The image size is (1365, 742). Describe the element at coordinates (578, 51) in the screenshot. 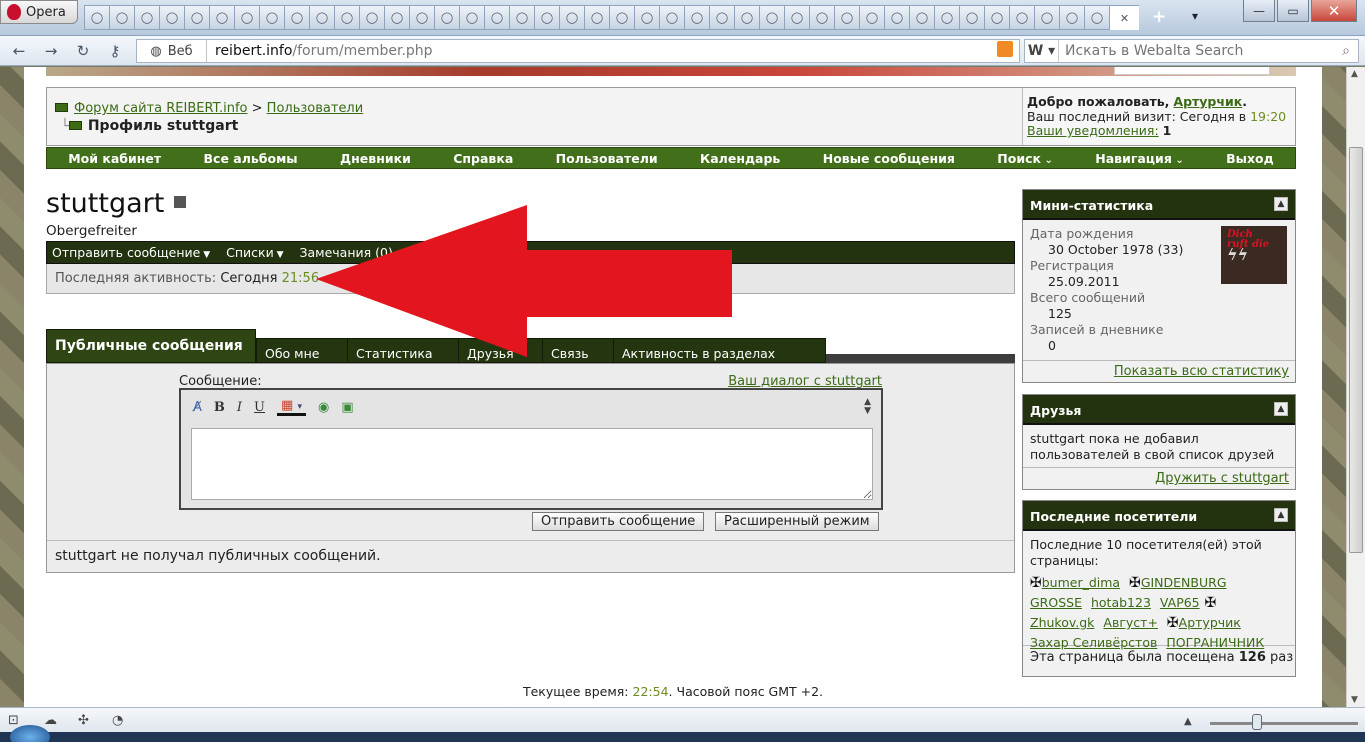

I see `address-field: ◍ Веб reibert.info/forum/member.php` at that location.